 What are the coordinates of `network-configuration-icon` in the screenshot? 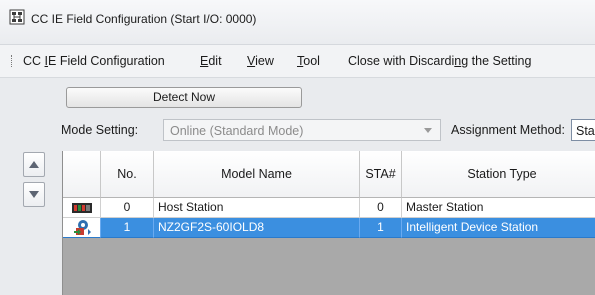 It's located at (17, 17).